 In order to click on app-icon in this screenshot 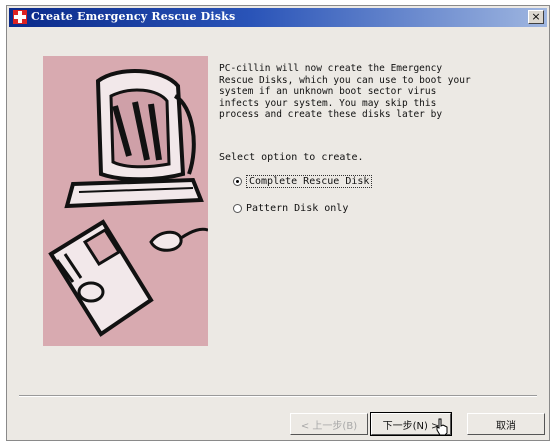, I will do `click(20, 17)`.